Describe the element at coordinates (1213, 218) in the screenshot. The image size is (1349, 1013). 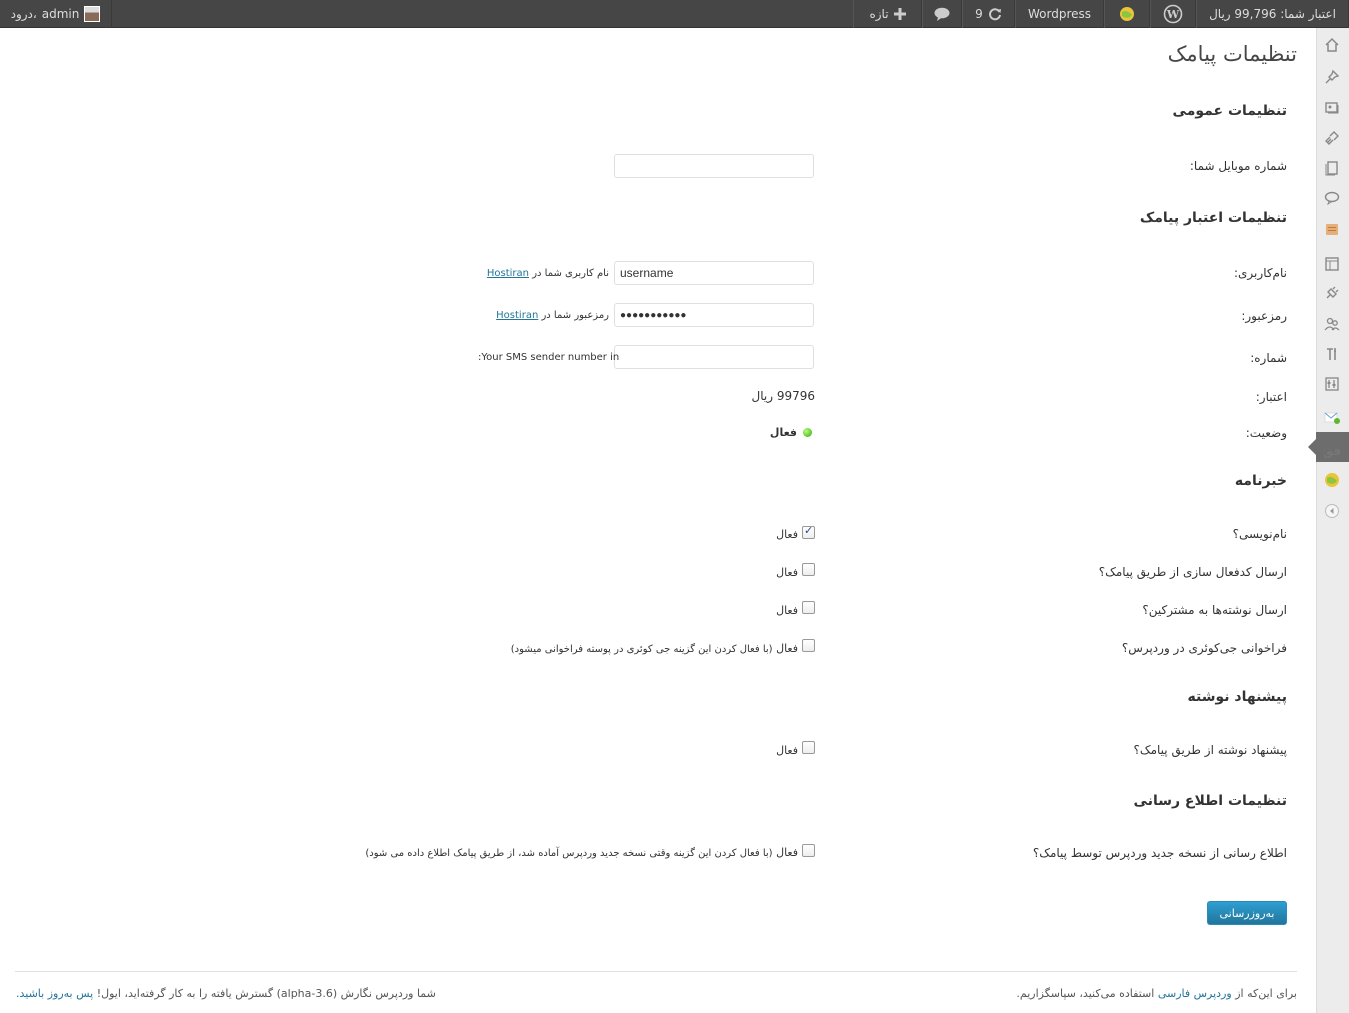
I see `credit-settings-heading: تنظیمات اعتبار پیامک` at that location.